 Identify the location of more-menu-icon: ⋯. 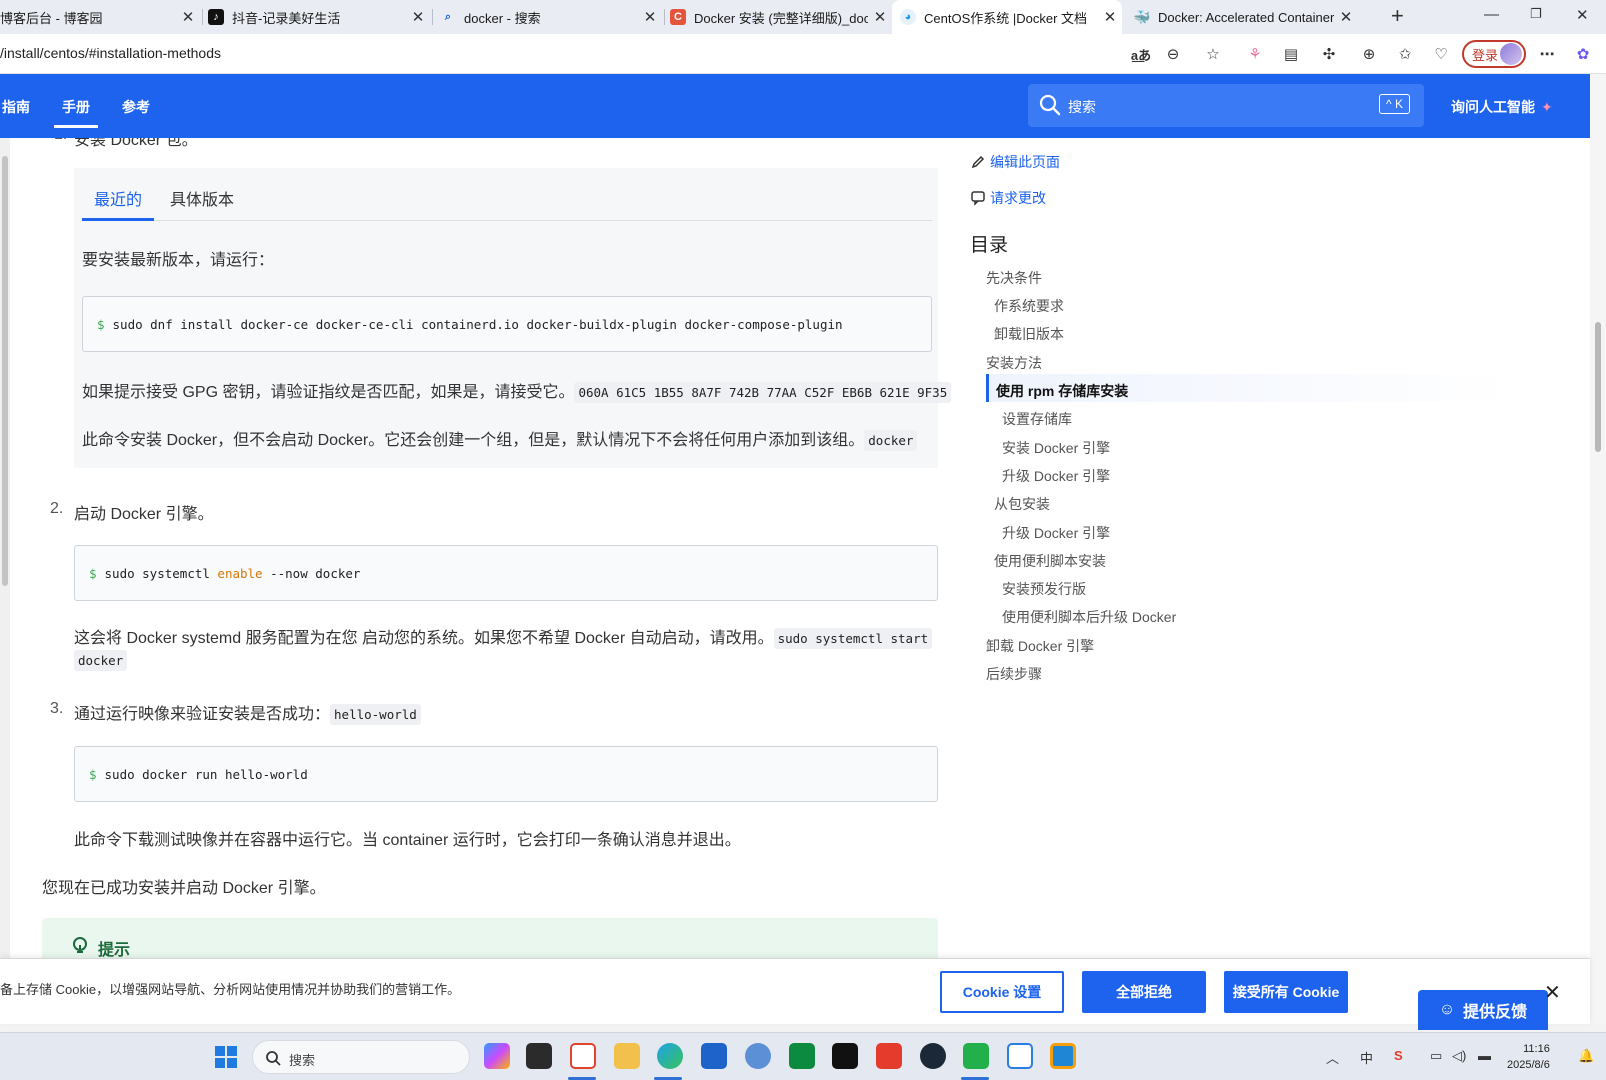
(1547, 54).